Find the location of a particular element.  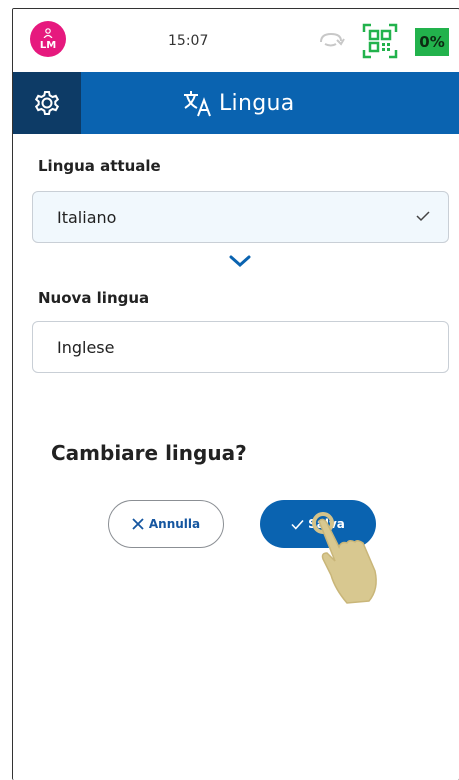

settings-button is located at coordinates (47, 103).